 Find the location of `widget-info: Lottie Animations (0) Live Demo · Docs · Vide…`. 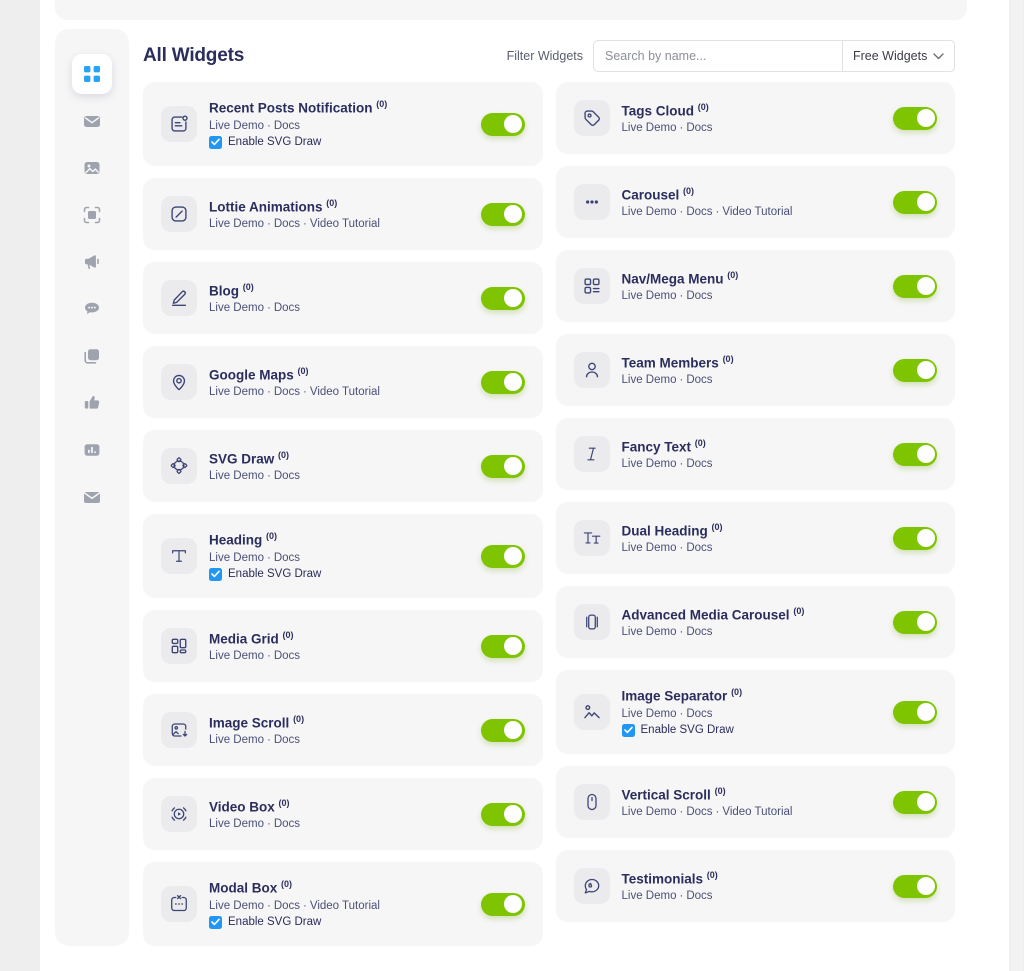

widget-info: Lottie Animations (0) Live Demo · Docs · Vide… is located at coordinates (338, 214).